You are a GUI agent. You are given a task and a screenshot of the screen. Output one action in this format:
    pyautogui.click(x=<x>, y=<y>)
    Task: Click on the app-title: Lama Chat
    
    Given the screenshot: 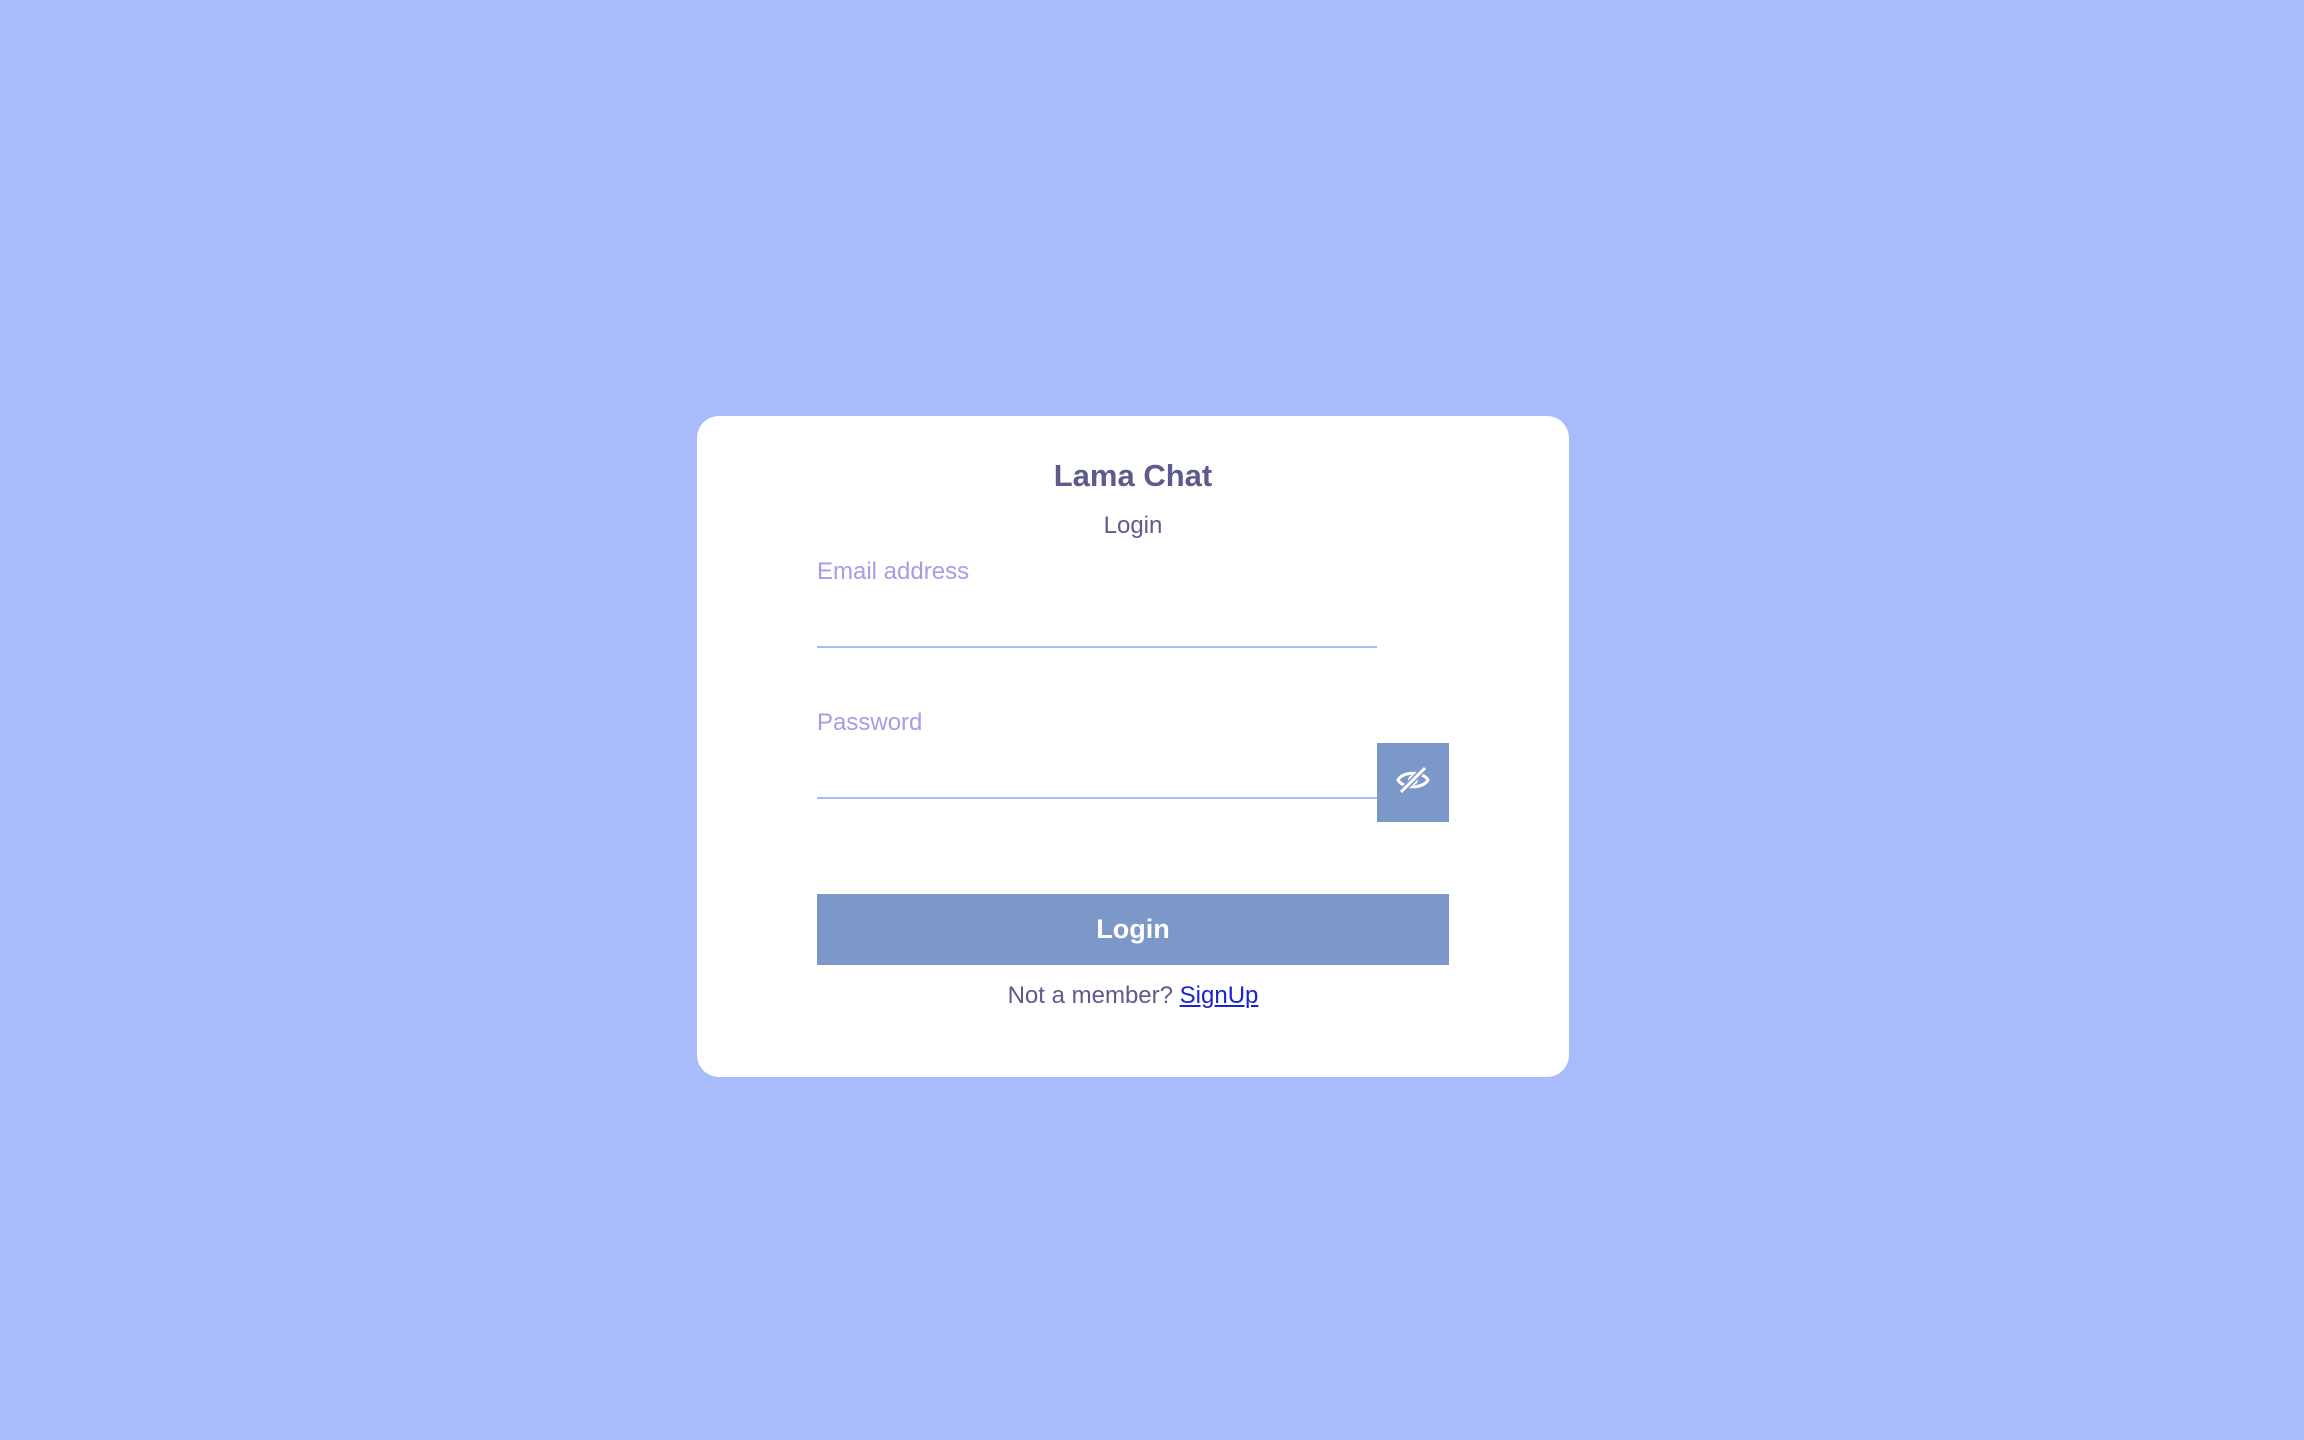 What is the action you would take?
    pyautogui.click(x=1133, y=475)
    